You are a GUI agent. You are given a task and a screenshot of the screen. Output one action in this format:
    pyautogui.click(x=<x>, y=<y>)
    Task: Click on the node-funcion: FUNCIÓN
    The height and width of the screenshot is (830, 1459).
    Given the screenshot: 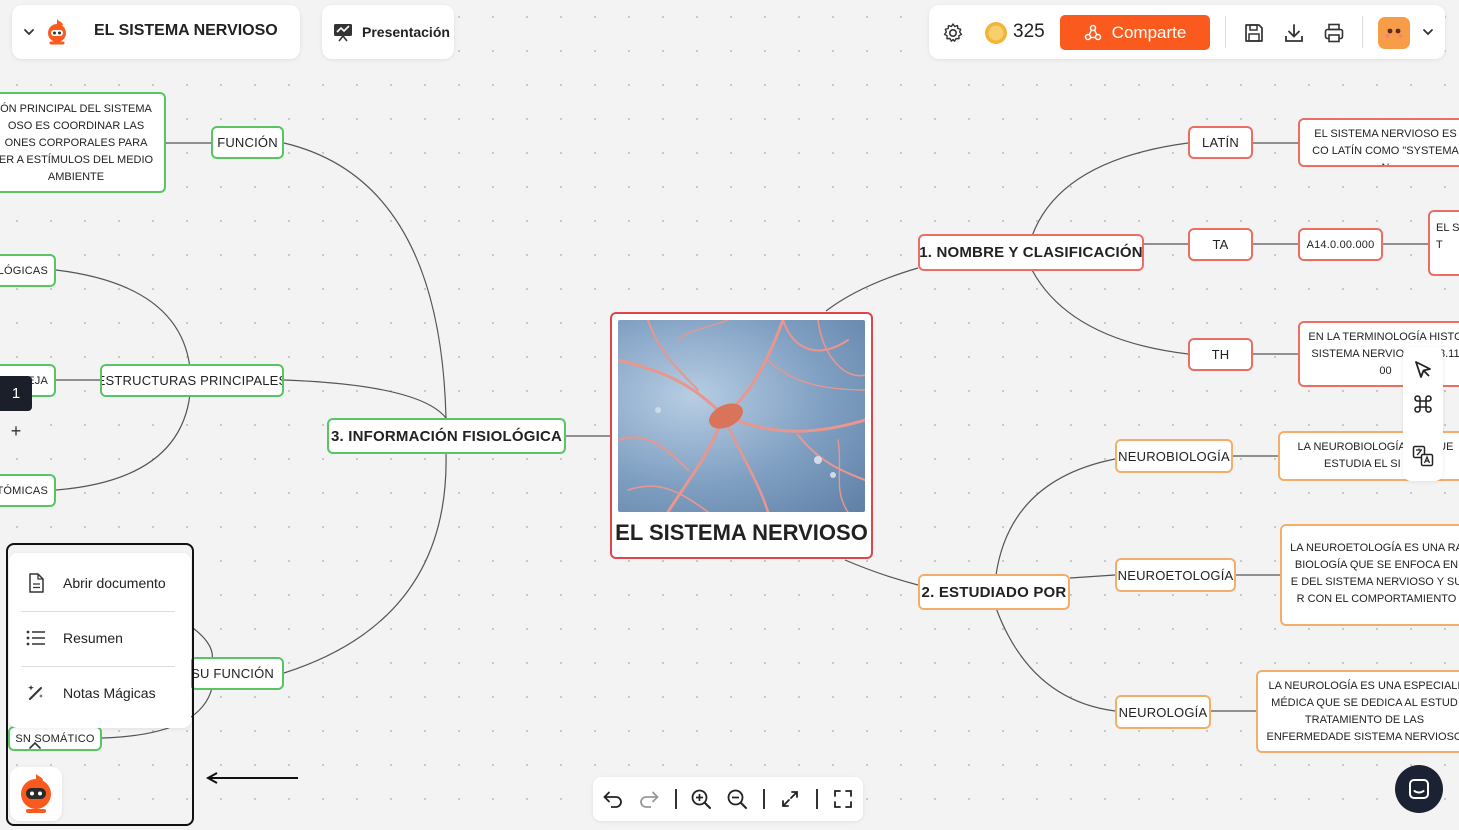 What is the action you would take?
    pyautogui.click(x=247, y=142)
    